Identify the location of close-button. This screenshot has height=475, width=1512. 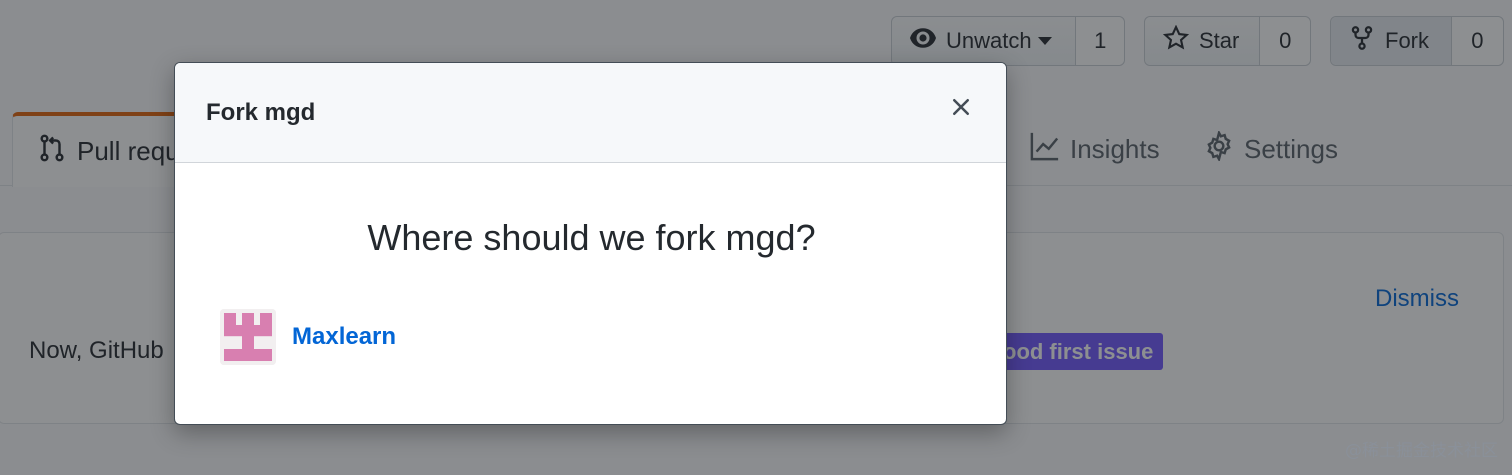
(961, 109).